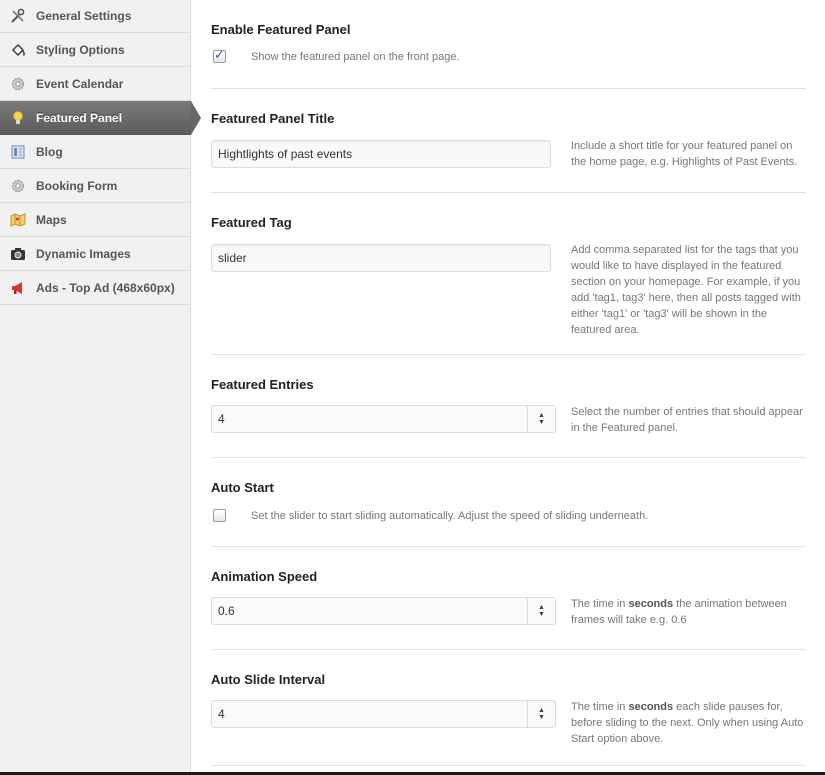  I want to click on sidebar-item-styling-options: Styling Options, so click(95, 50).